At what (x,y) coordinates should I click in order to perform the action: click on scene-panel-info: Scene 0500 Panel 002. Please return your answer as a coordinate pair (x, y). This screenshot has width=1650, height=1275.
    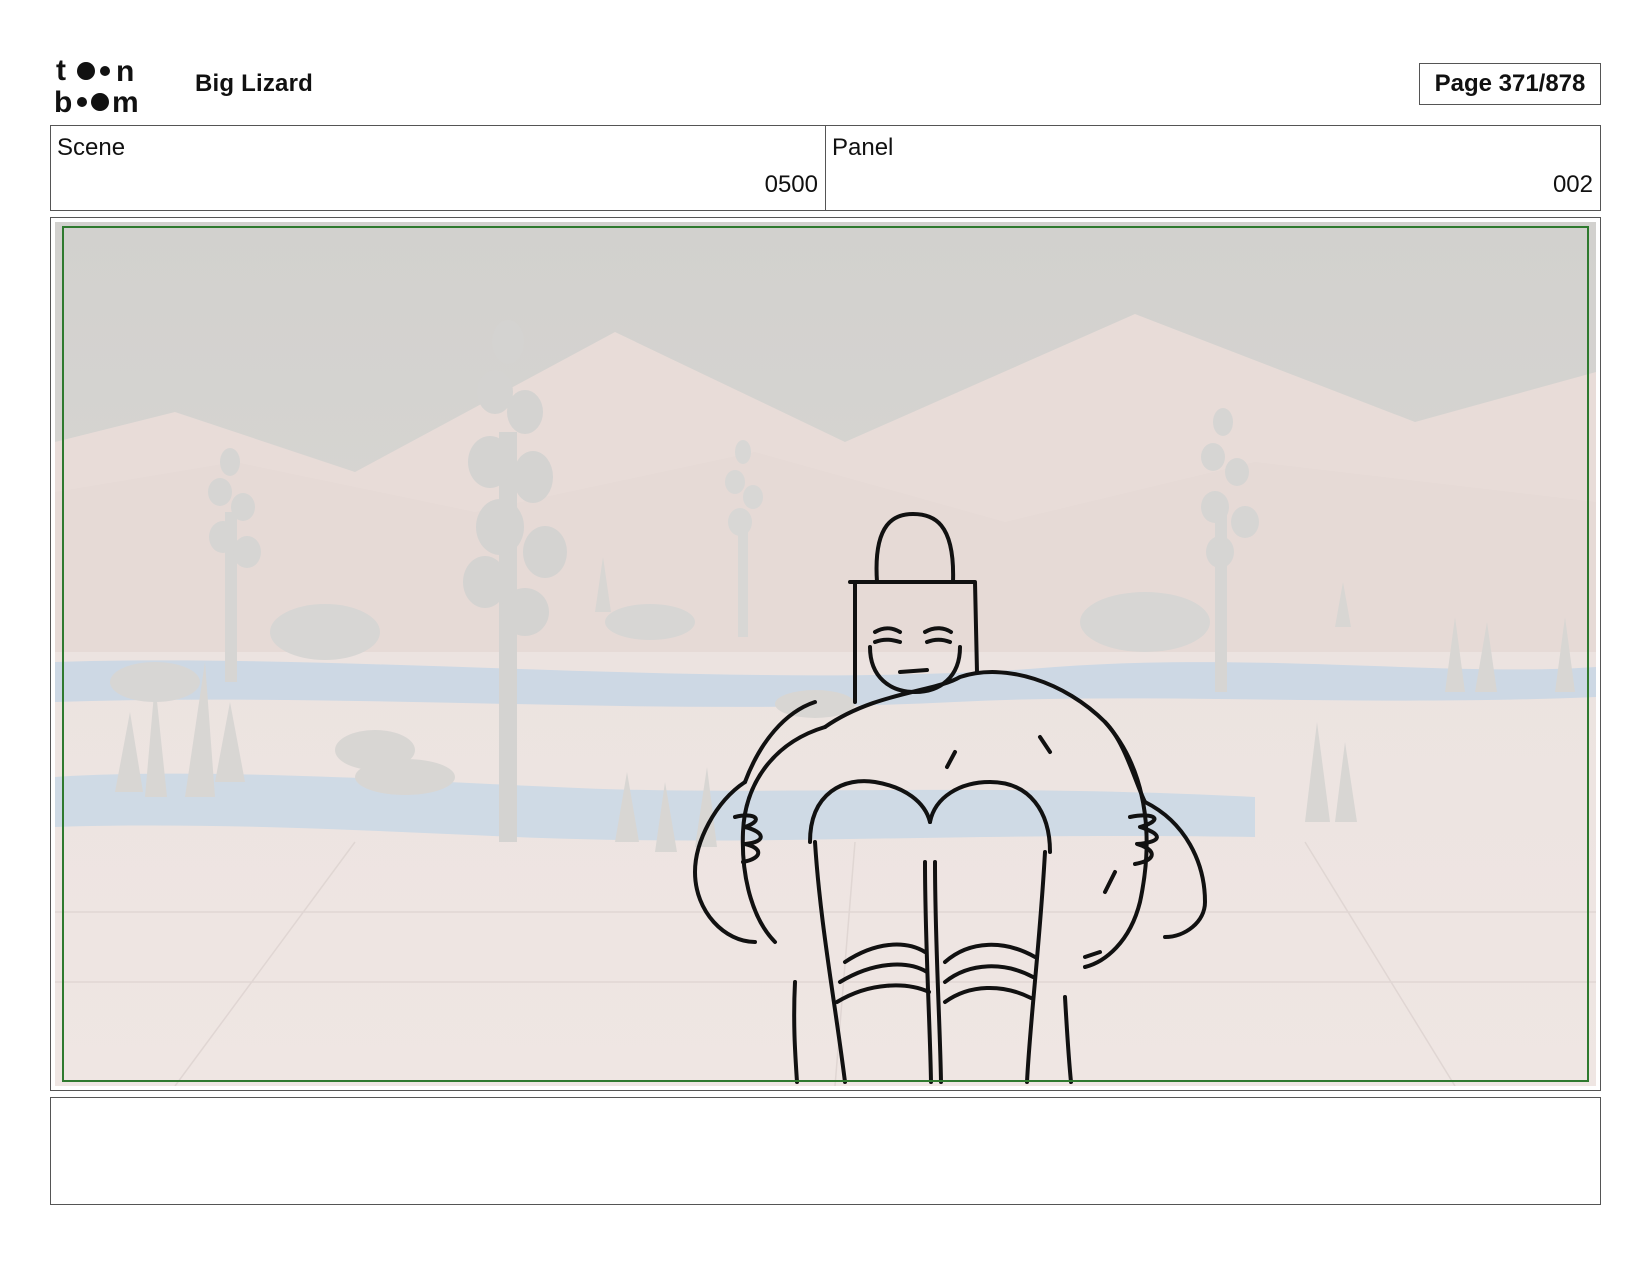
    Looking at the image, I should click on (825, 168).